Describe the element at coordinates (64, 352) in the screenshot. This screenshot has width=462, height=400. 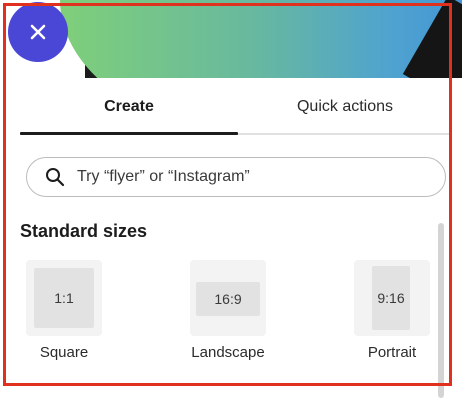
I see `size-label: Square` at that location.